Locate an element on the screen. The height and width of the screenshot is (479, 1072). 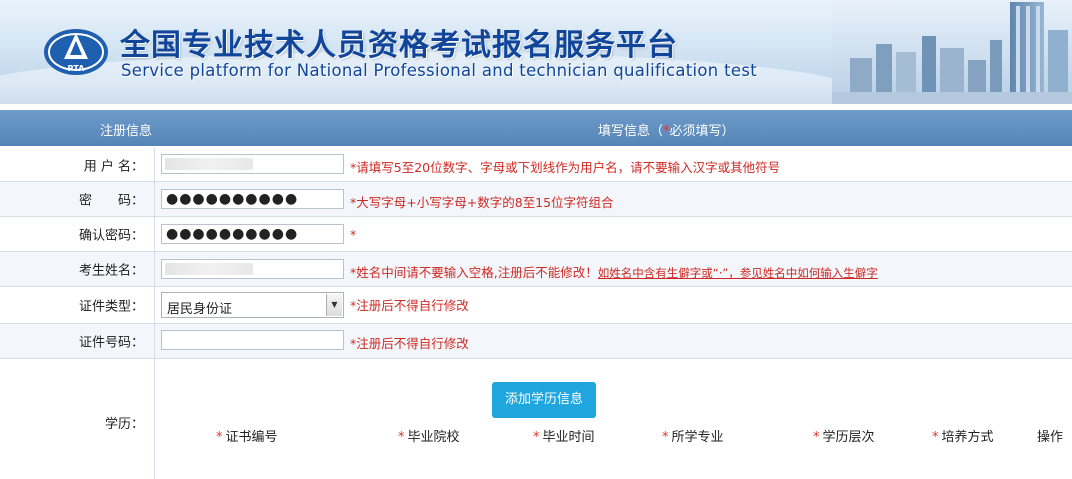
column-school: * 毕业院校 is located at coordinates (429, 435).